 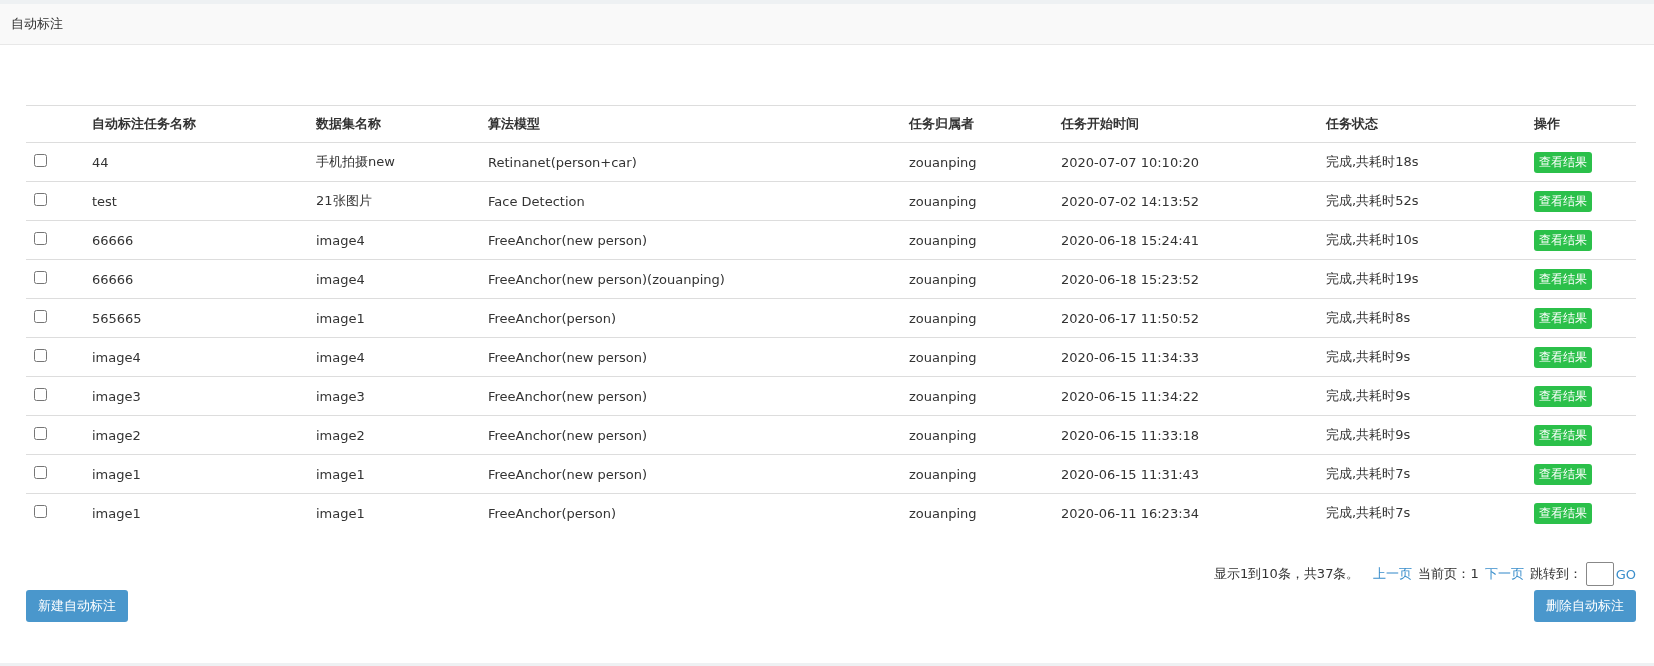 I want to click on create-button: 新建自动标注, so click(x=77, y=606).